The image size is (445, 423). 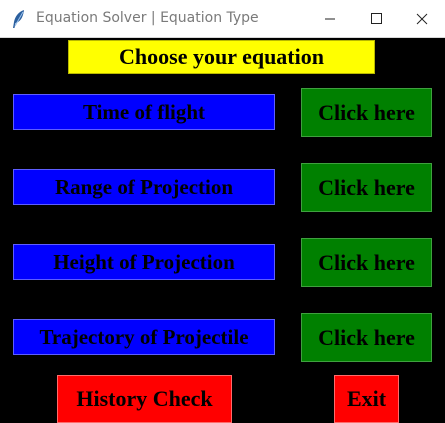 I want to click on maximize-icon, so click(x=376, y=18).